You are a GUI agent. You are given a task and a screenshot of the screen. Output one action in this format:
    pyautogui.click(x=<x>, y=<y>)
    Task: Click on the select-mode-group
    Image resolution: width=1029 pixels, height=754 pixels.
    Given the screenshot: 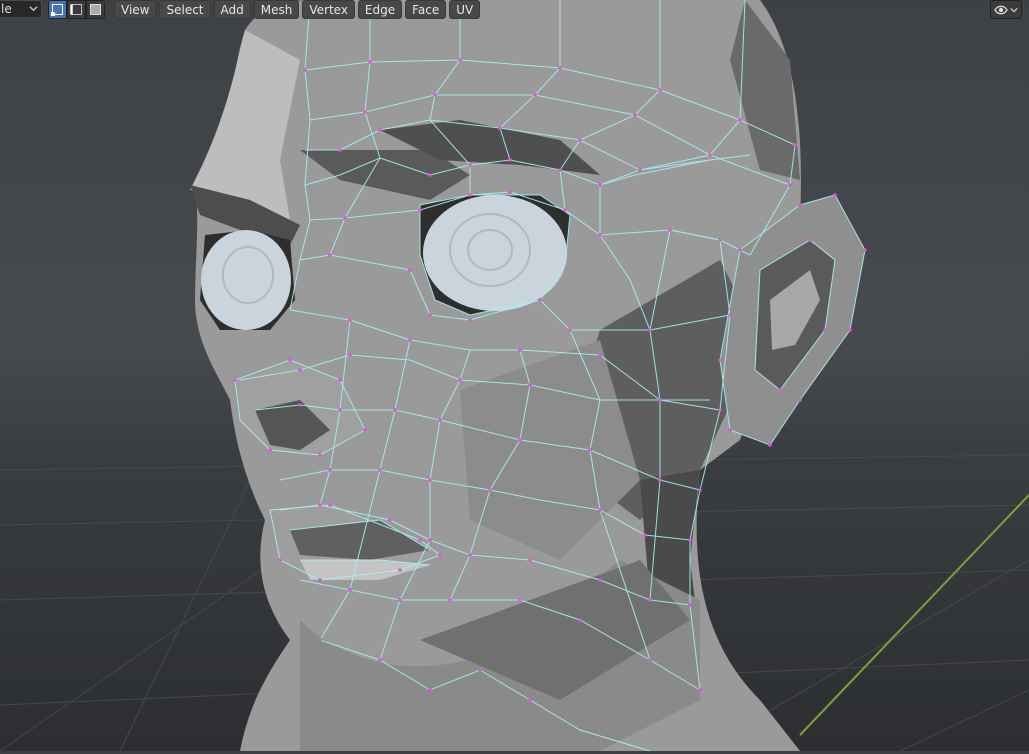 What is the action you would take?
    pyautogui.click(x=76, y=9)
    